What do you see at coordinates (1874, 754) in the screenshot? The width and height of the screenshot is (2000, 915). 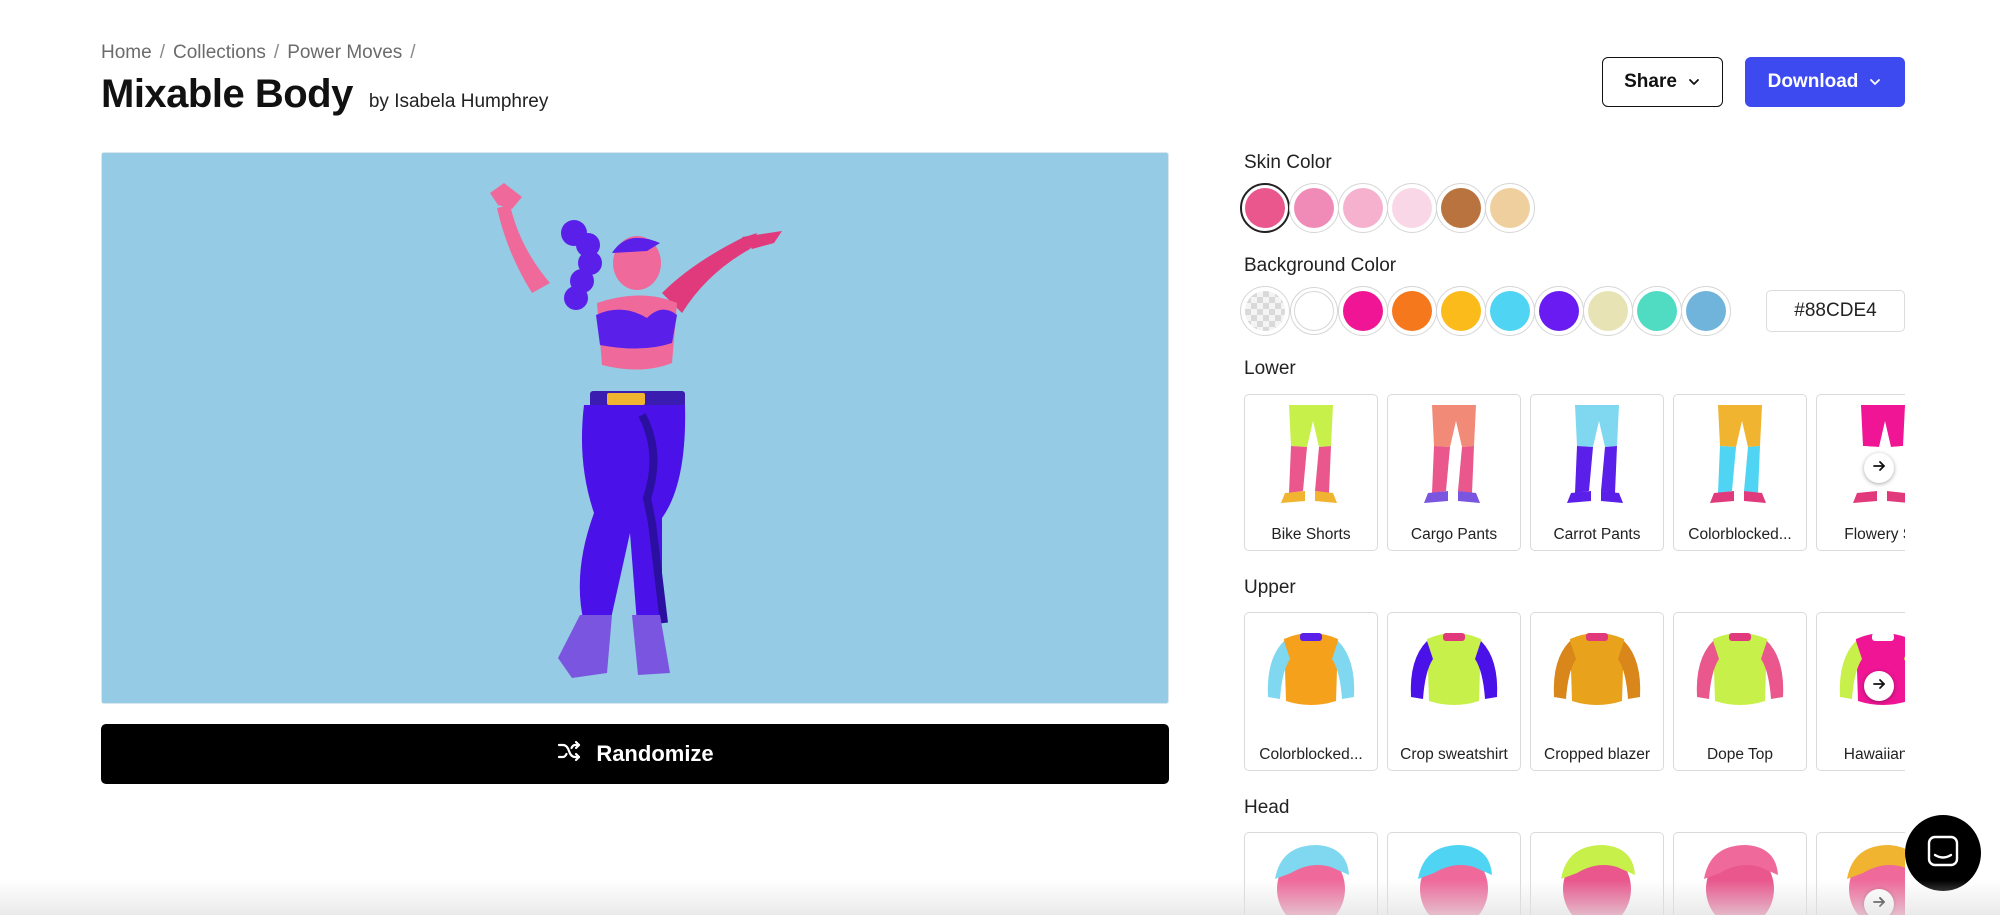 I see `upper-option-label: Hawaiian S` at bounding box center [1874, 754].